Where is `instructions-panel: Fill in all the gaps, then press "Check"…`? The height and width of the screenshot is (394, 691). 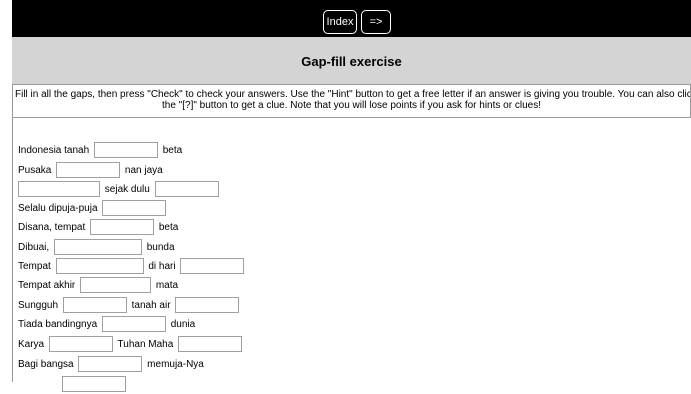 instructions-panel: Fill in all the gaps, then press "Check"… is located at coordinates (351, 101).